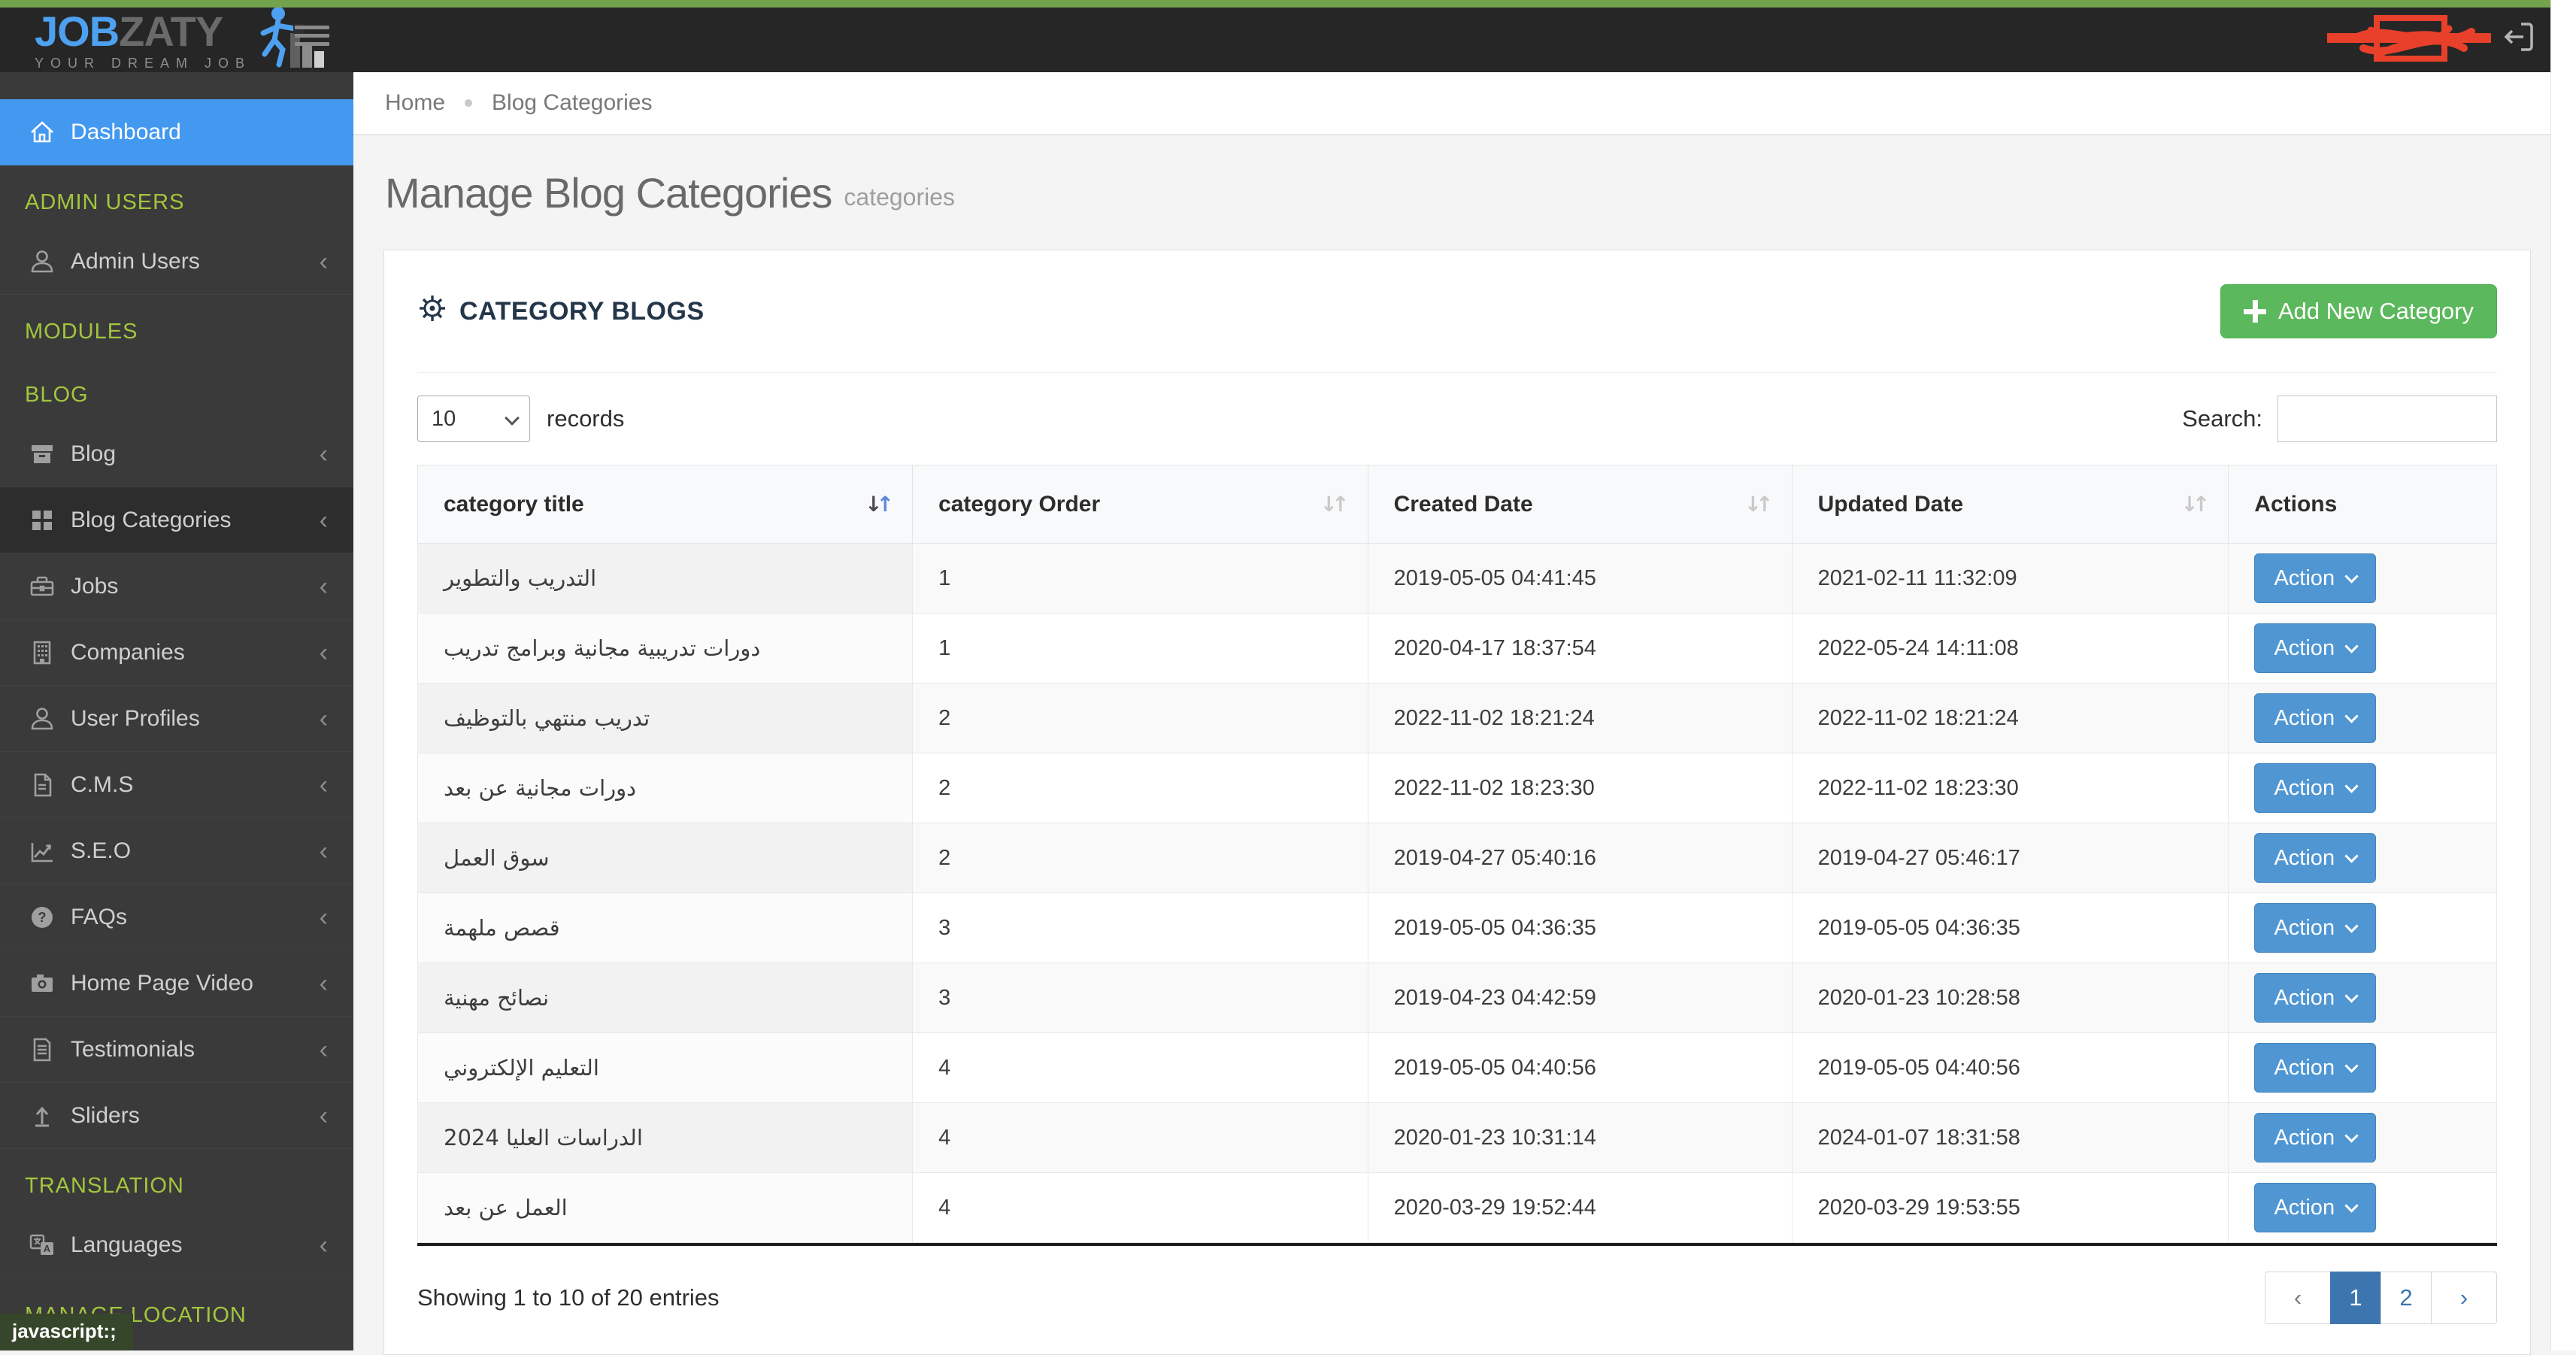  What do you see at coordinates (2010, 1137) in the screenshot?
I see `updated-date-cell: 2024-01-07 18:31:58` at bounding box center [2010, 1137].